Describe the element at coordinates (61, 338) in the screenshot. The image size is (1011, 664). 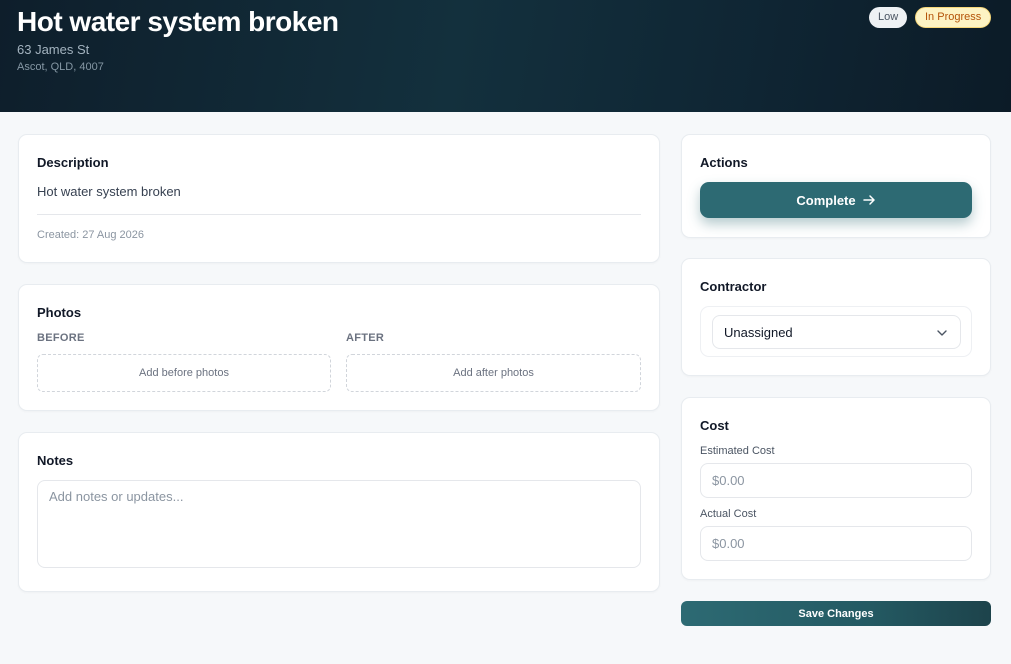
I see `before-label: BEFORE` at that location.